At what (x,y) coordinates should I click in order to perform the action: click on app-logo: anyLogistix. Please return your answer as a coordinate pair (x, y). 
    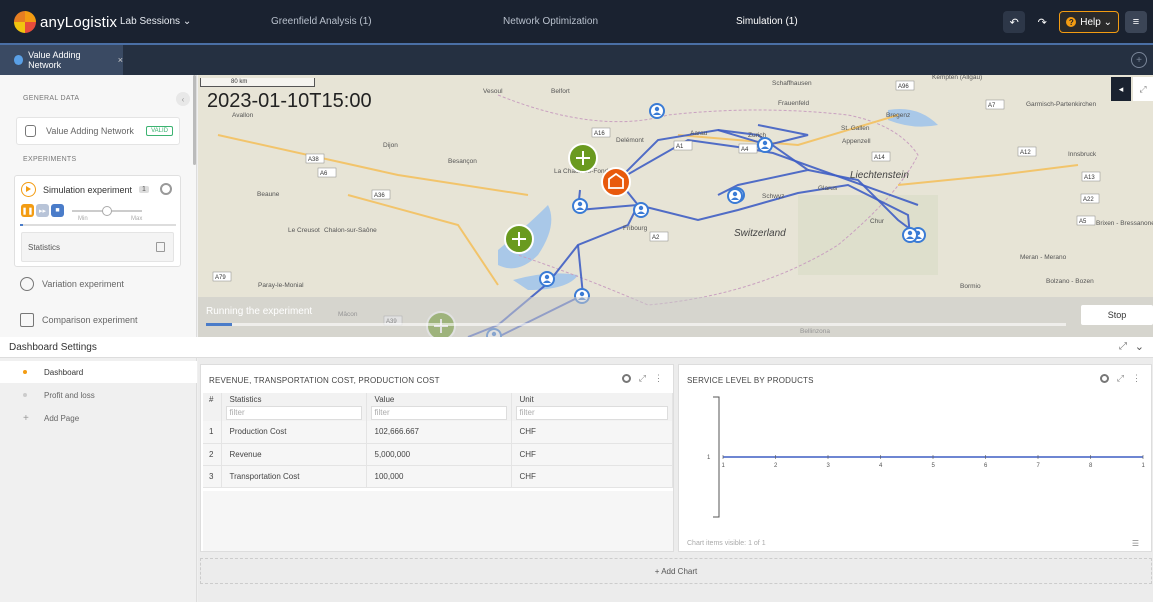
    Looking at the image, I should click on (65, 22).